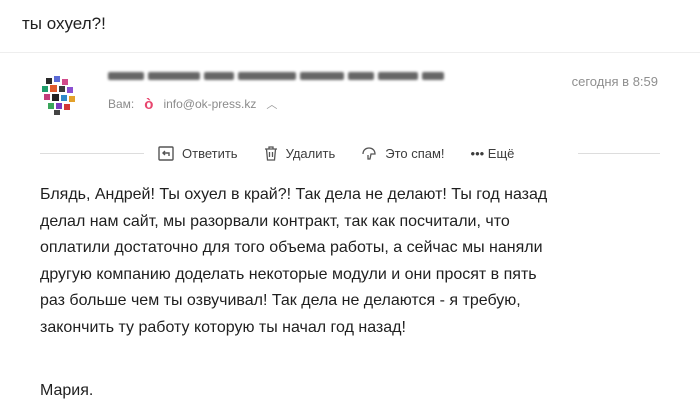 The height and width of the screenshot is (419, 700). I want to click on reply-button: Ответить, so click(198, 153).